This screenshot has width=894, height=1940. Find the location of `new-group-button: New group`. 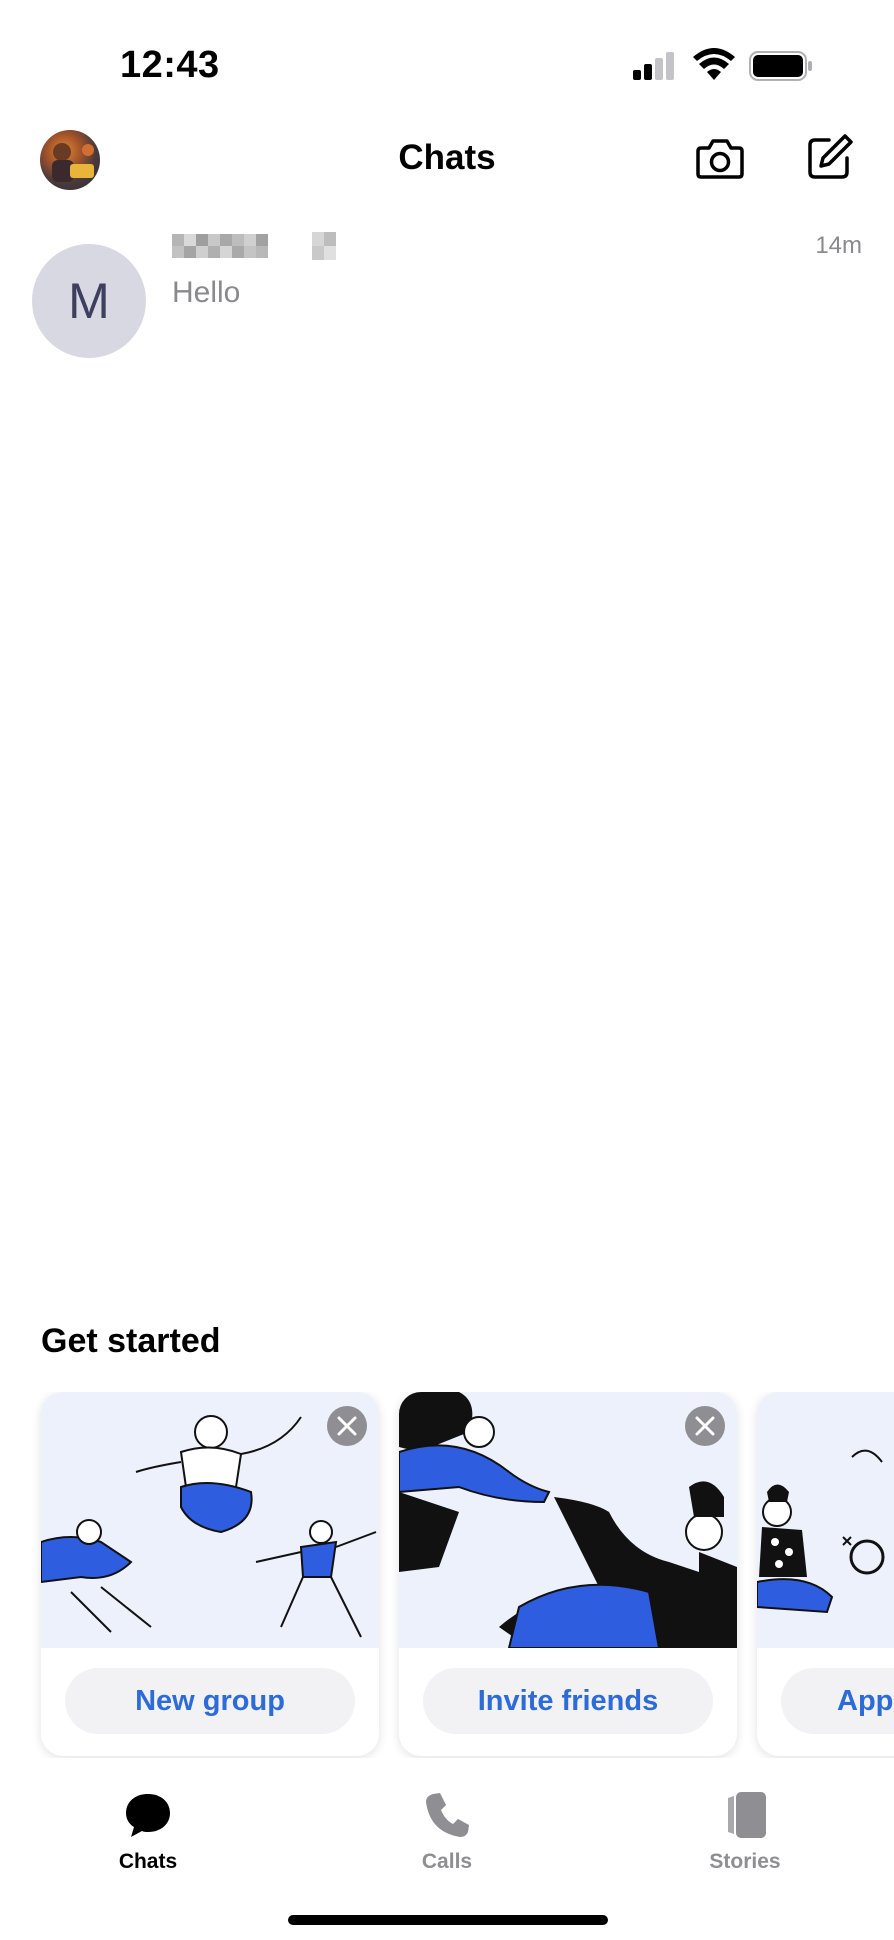

new-group-button: New group is located at coordinates (210, 1701).